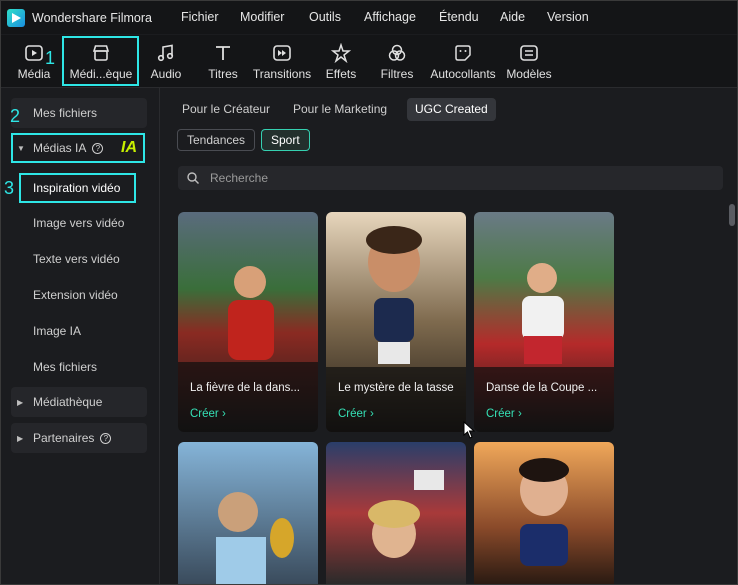 The image size is (738, 585). Describe the element at coordinates (282, 63) in the screenshot. I see `toolbar-transitions: Transitions` at that location.